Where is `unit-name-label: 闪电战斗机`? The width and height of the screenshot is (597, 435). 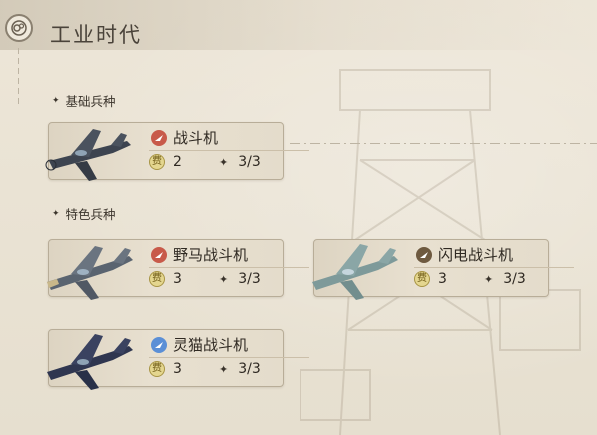
unit-name-label: 闪电战斗机 is located at coordinates (476, 255).